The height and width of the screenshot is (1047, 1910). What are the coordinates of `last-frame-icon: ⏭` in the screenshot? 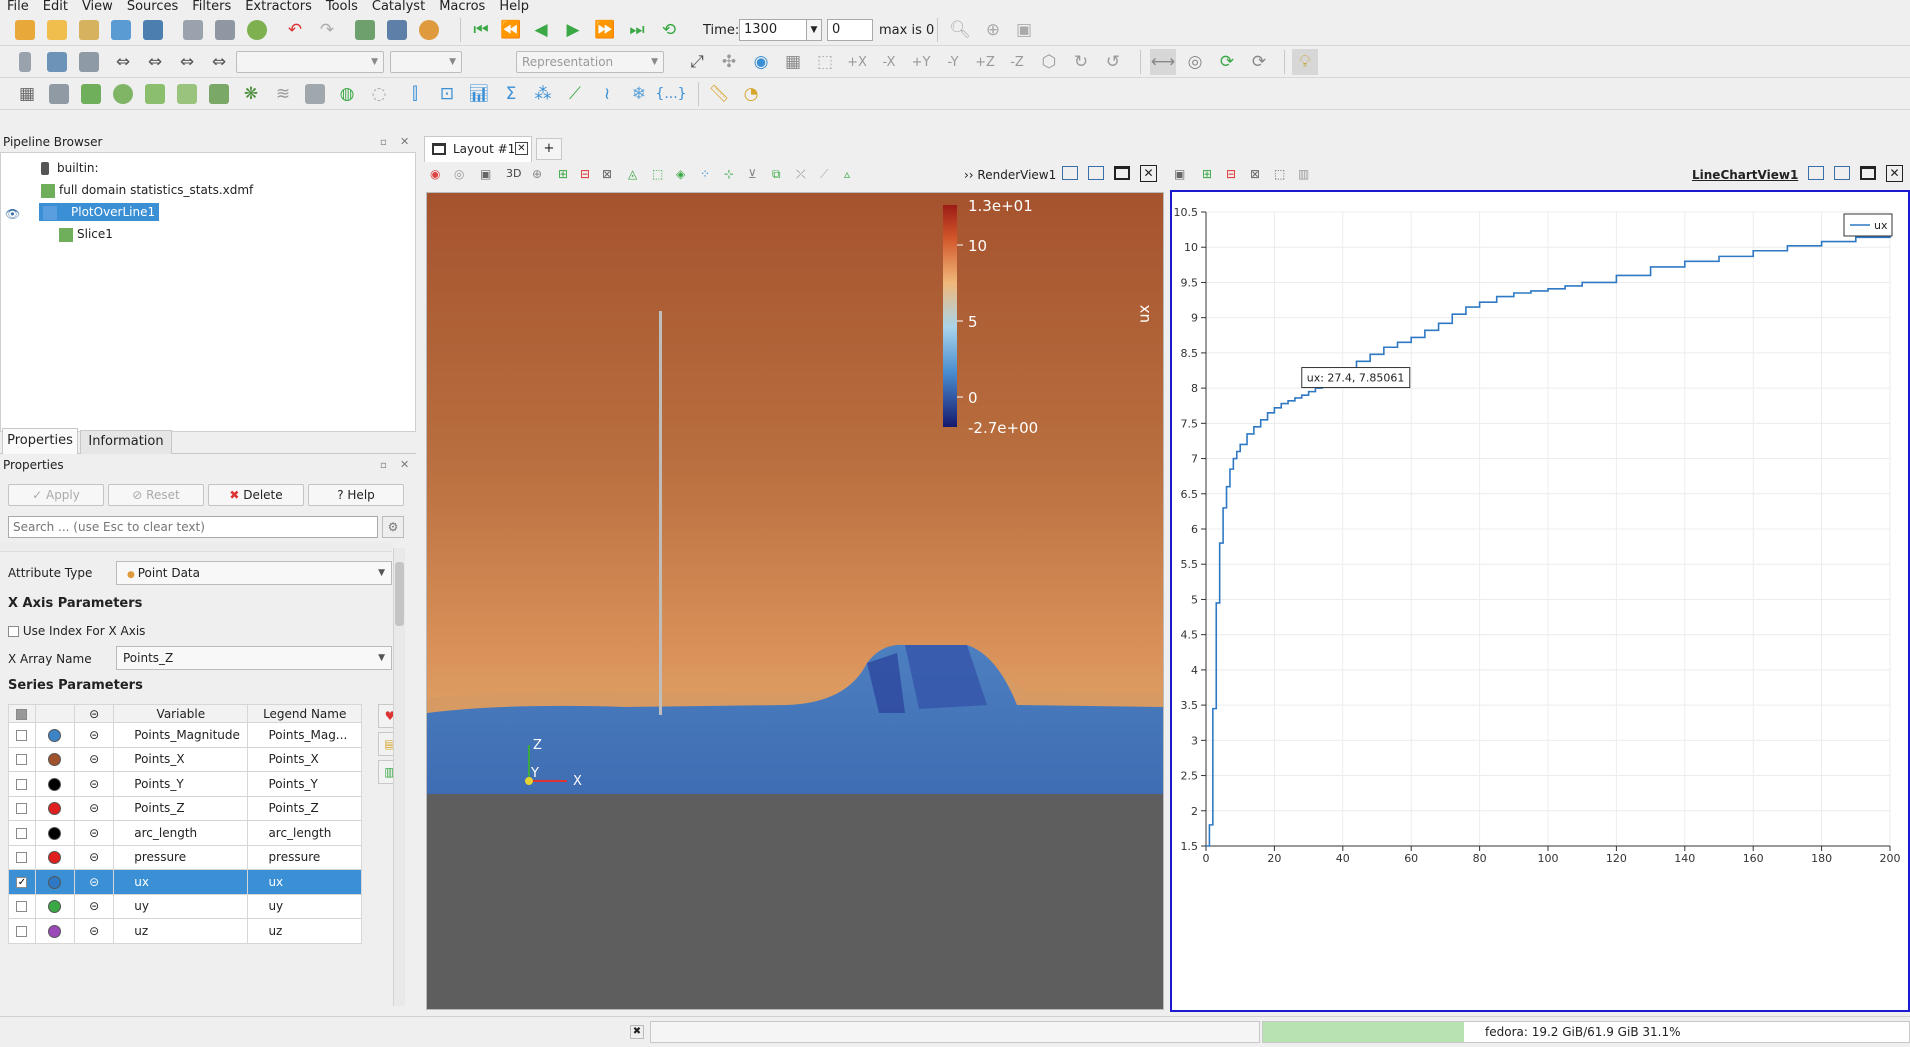 It's located at (637, 30).